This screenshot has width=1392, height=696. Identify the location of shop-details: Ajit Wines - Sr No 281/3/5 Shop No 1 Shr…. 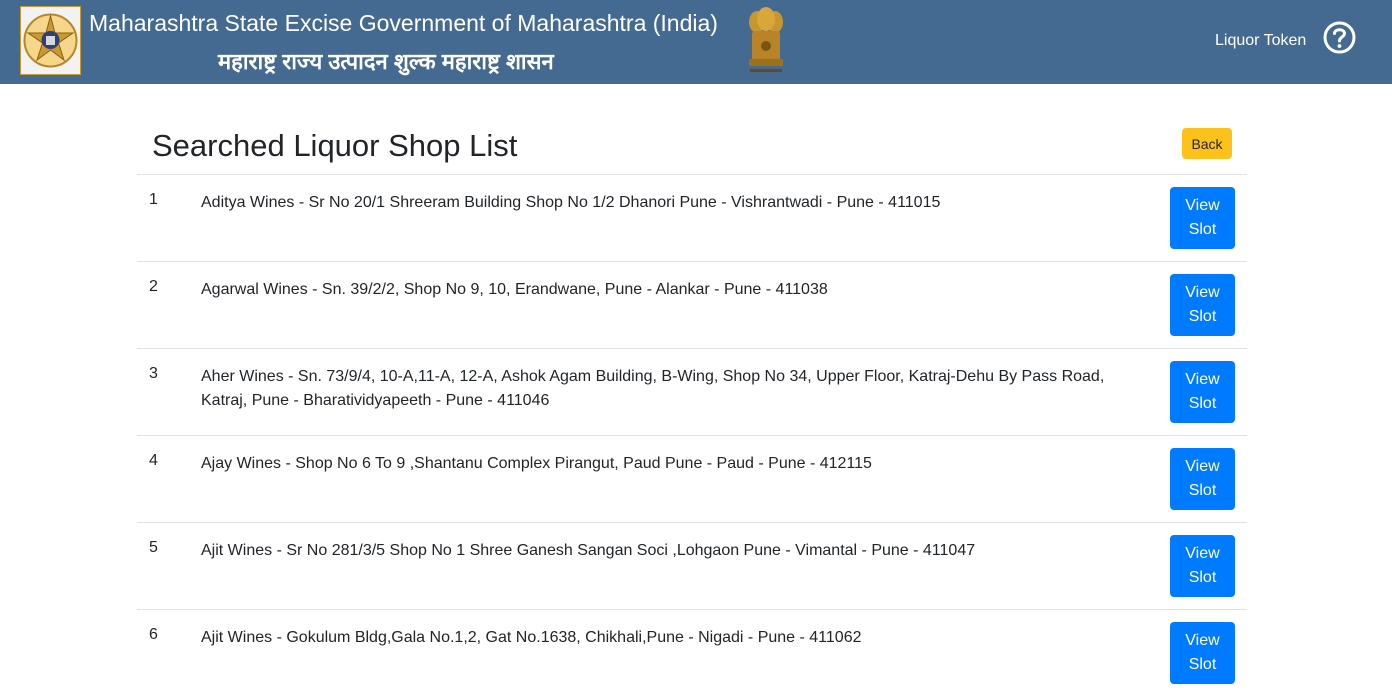
(588, 550).